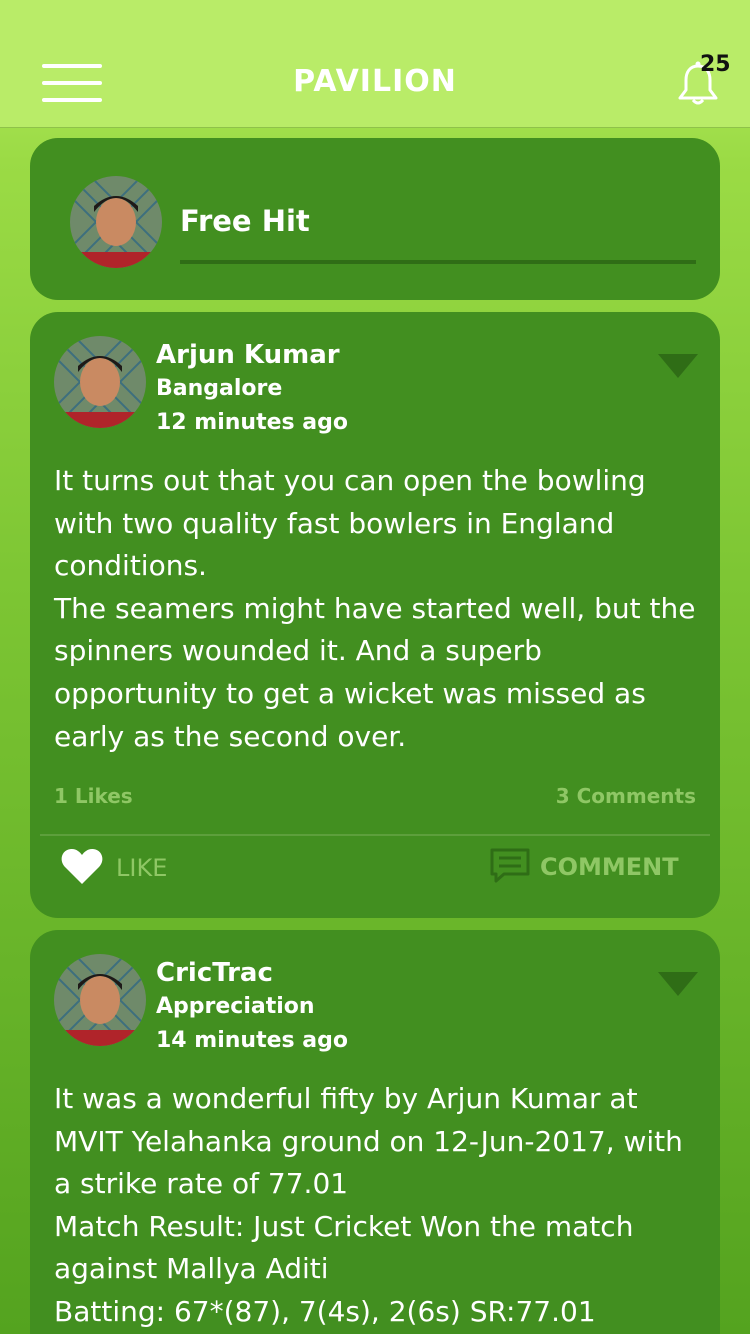  Describe the element at coordinates (235, 1006) in the screenshot. I see `post-category: Appreciation` at that location.